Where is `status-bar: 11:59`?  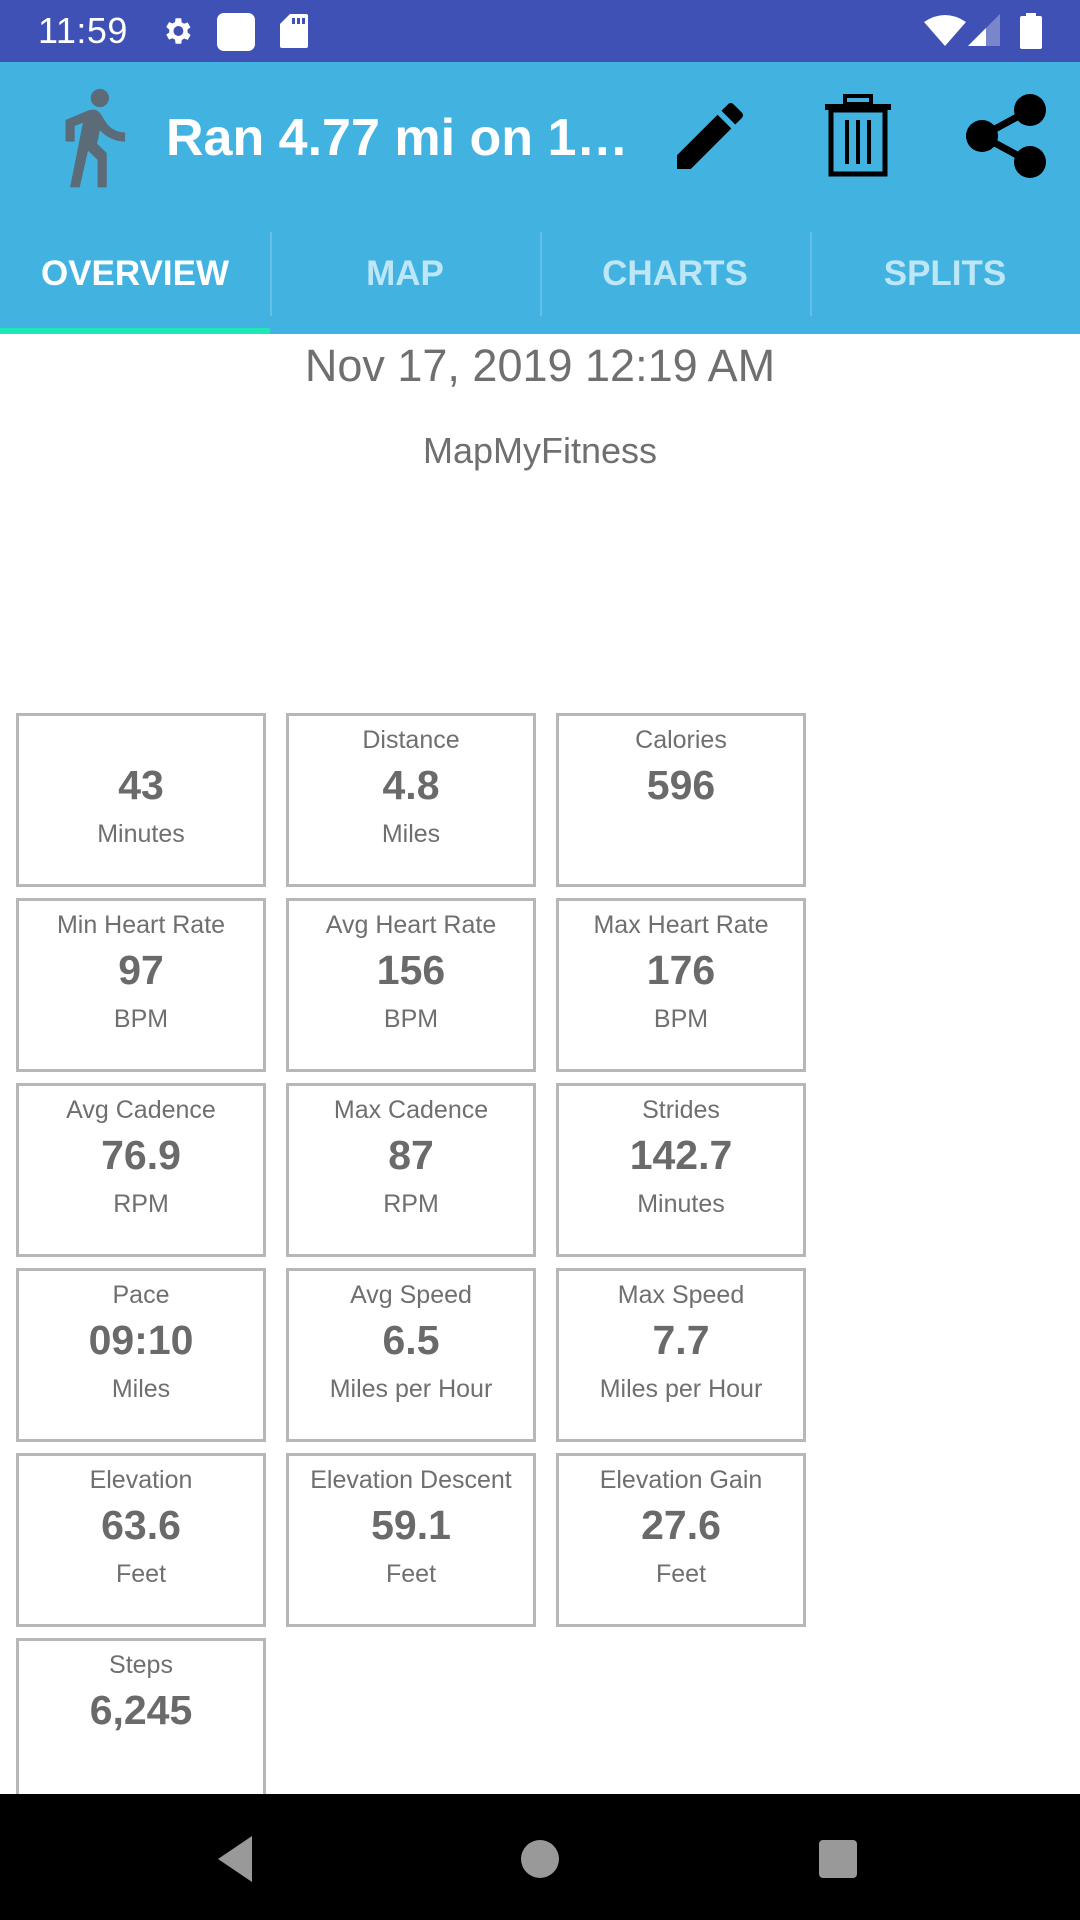
status-bar: 11:59 is located at coordinates (540, 31).